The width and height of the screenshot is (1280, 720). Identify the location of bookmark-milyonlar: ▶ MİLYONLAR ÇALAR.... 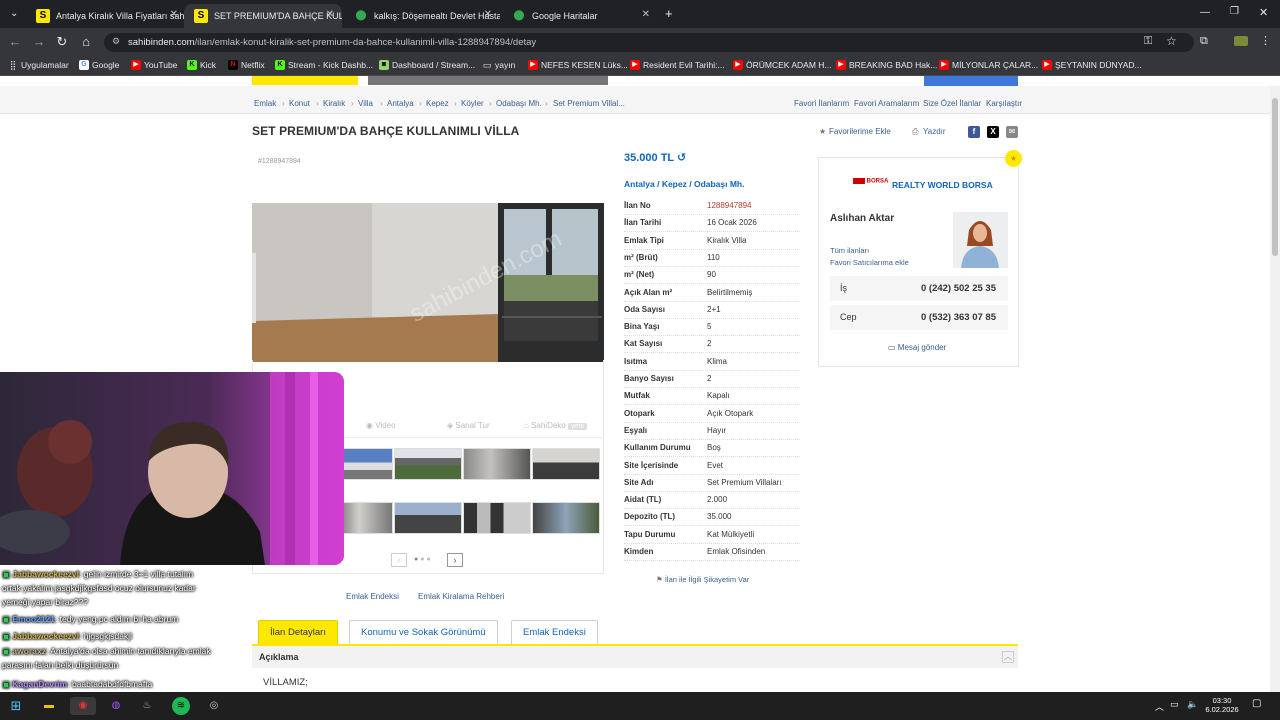
(988, 65).